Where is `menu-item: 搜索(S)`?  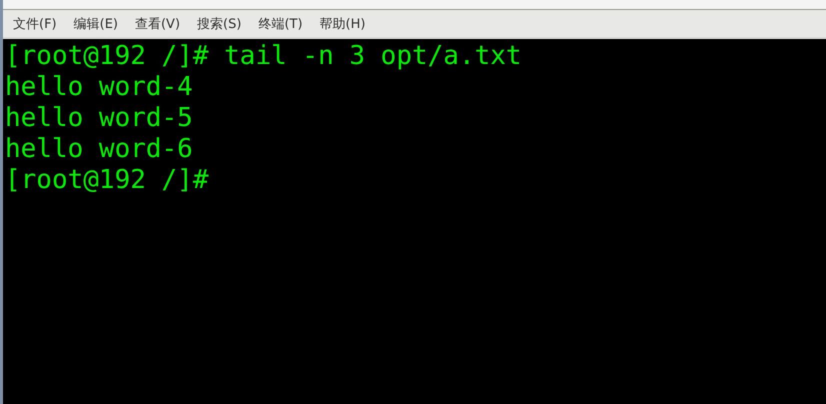 menu-item: 搜索(S) is located at coordinates (222, 23).